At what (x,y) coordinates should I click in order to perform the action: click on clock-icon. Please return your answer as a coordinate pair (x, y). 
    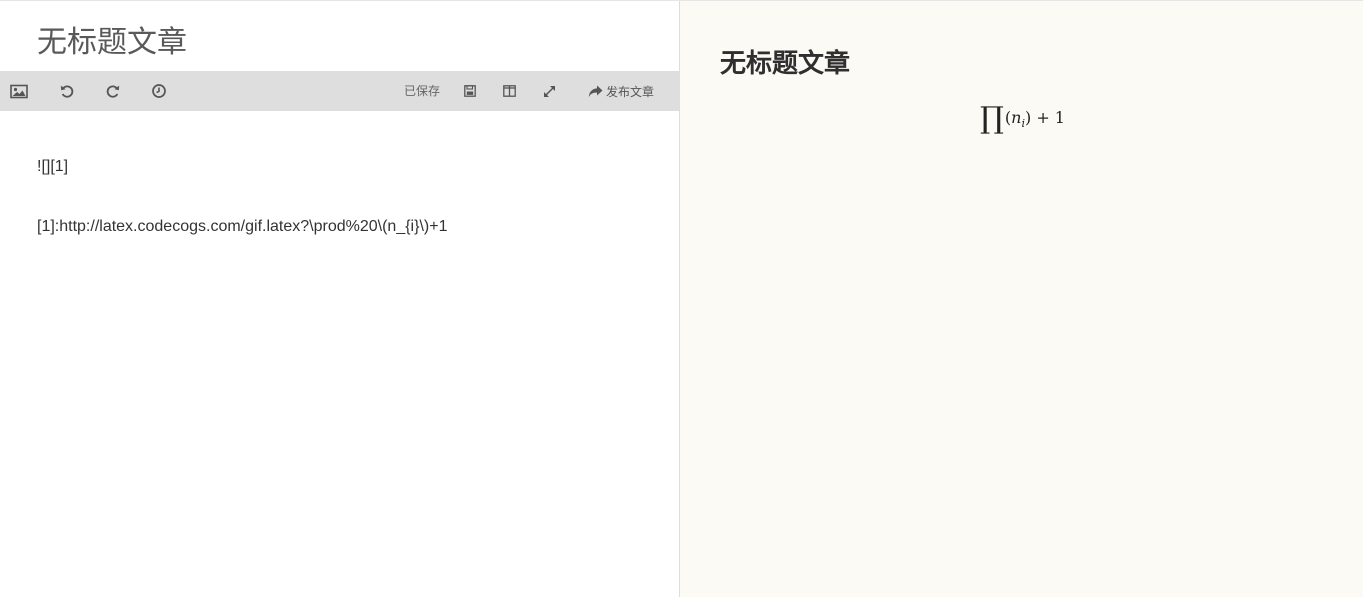
    Looking at the image, I should click on (159, 91).